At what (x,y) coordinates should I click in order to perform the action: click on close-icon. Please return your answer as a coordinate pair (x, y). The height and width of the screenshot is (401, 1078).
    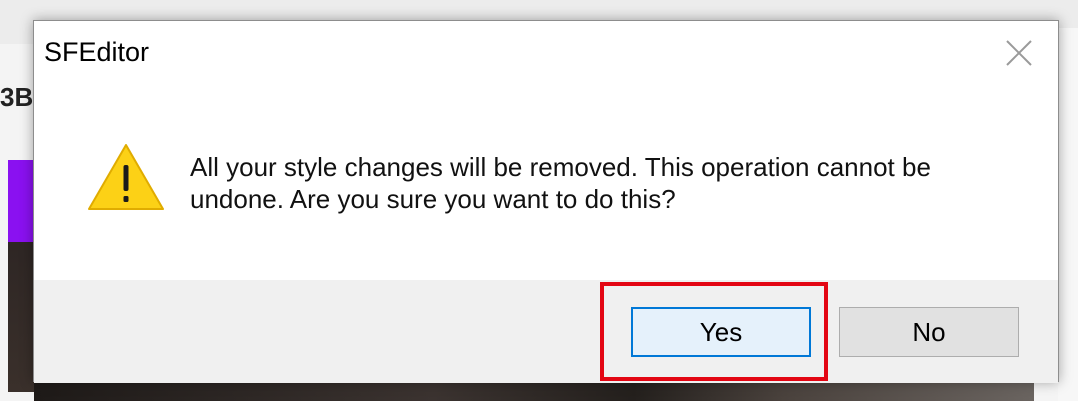
    Looking at the image, I should click on (1019, 53).